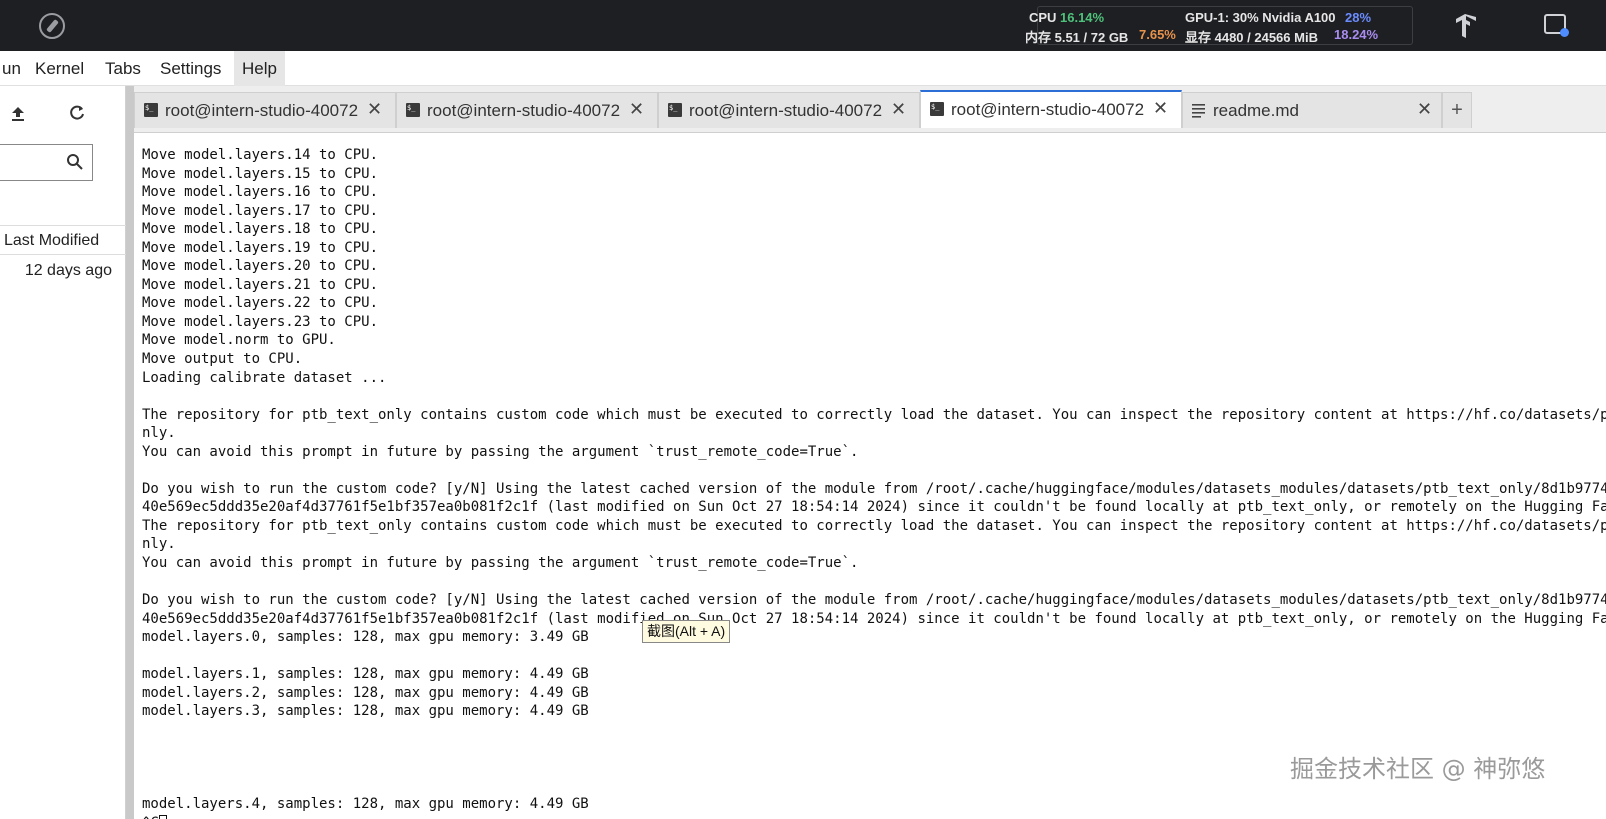 This screenshot has width=1606, height=819. What do you see at coordinates (260, 173) in the screenshot?
I see `terminal-line: Move model.layers.15 to CPU.` at bounding box center [260, 173].